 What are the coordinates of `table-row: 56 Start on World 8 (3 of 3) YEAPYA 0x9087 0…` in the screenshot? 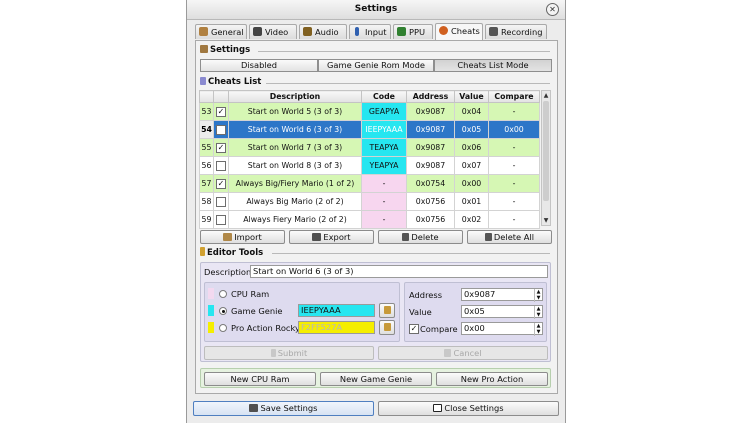 It's located at (369, 165).